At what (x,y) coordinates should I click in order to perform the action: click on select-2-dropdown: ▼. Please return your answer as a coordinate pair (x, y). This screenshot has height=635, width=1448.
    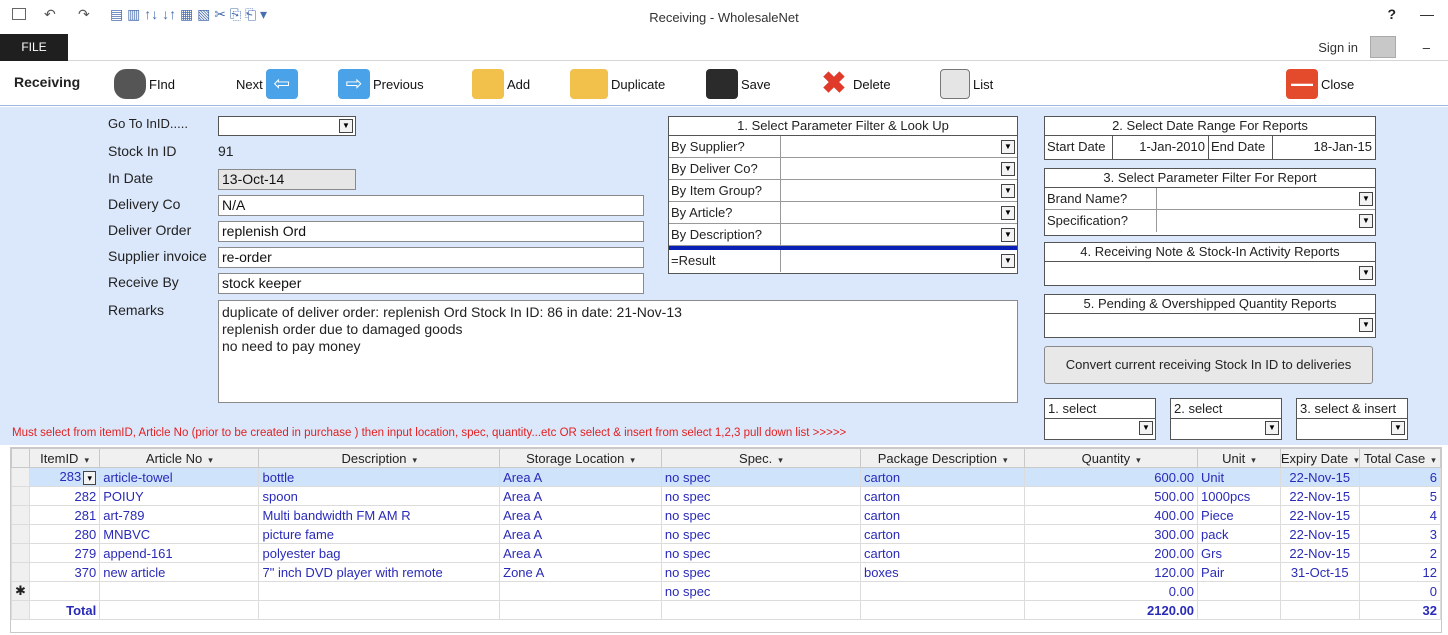
    Looking at the image, I should click on (1226, 429).